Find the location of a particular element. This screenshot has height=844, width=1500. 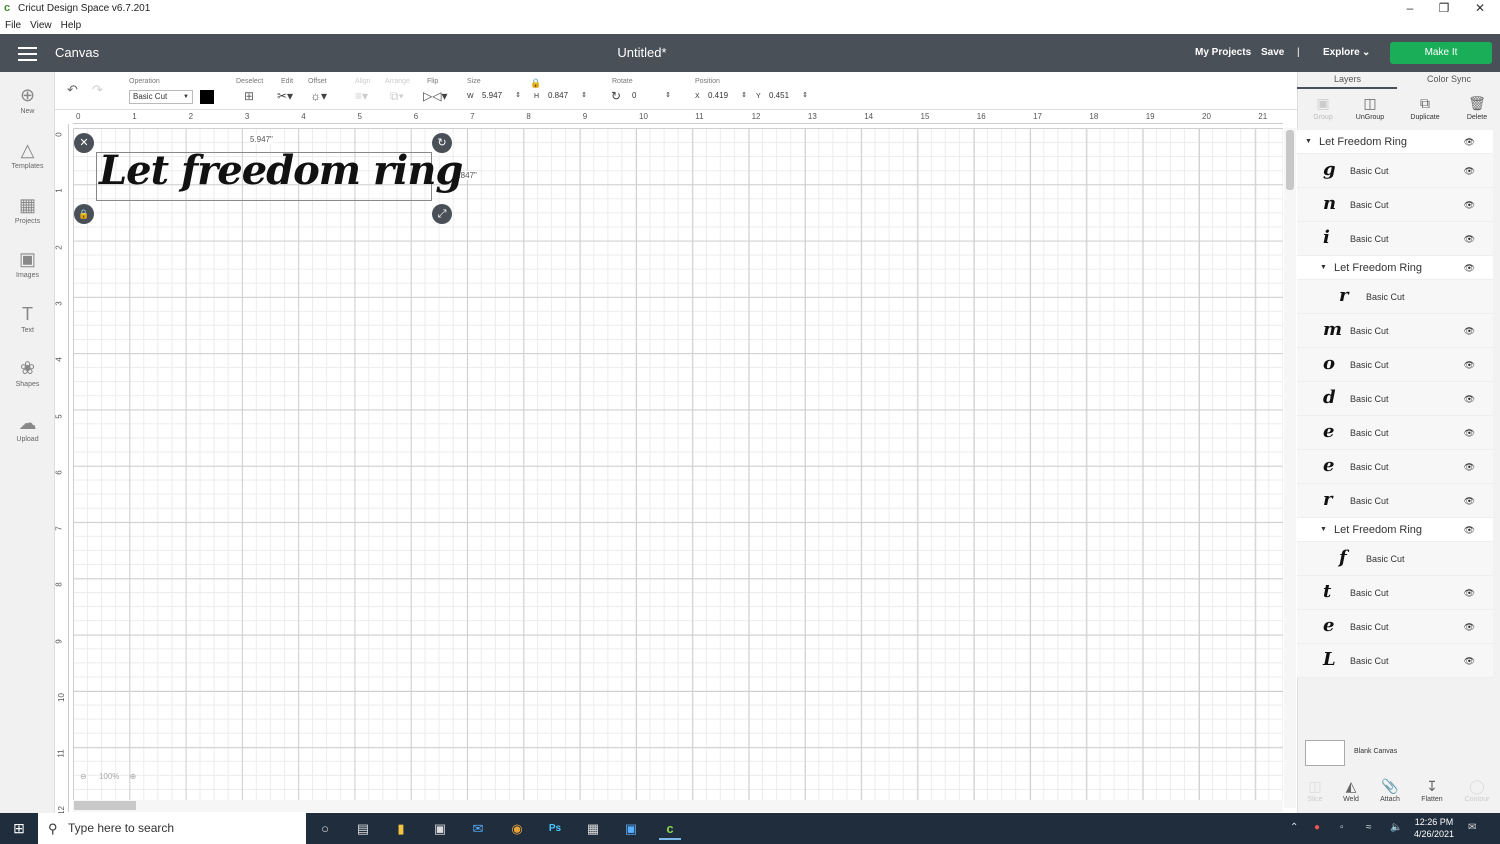

layer-row: f Basic Cut is located at coordinates (1395, 559).